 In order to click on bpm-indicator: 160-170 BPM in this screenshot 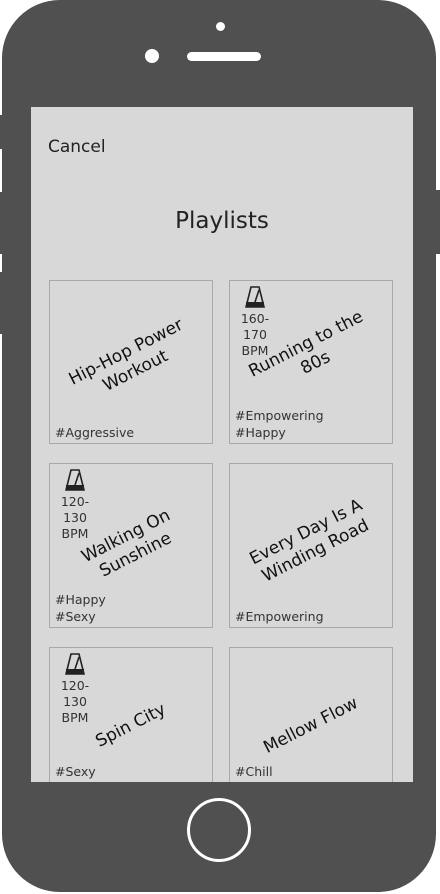, I will do `click(255, 322)`.